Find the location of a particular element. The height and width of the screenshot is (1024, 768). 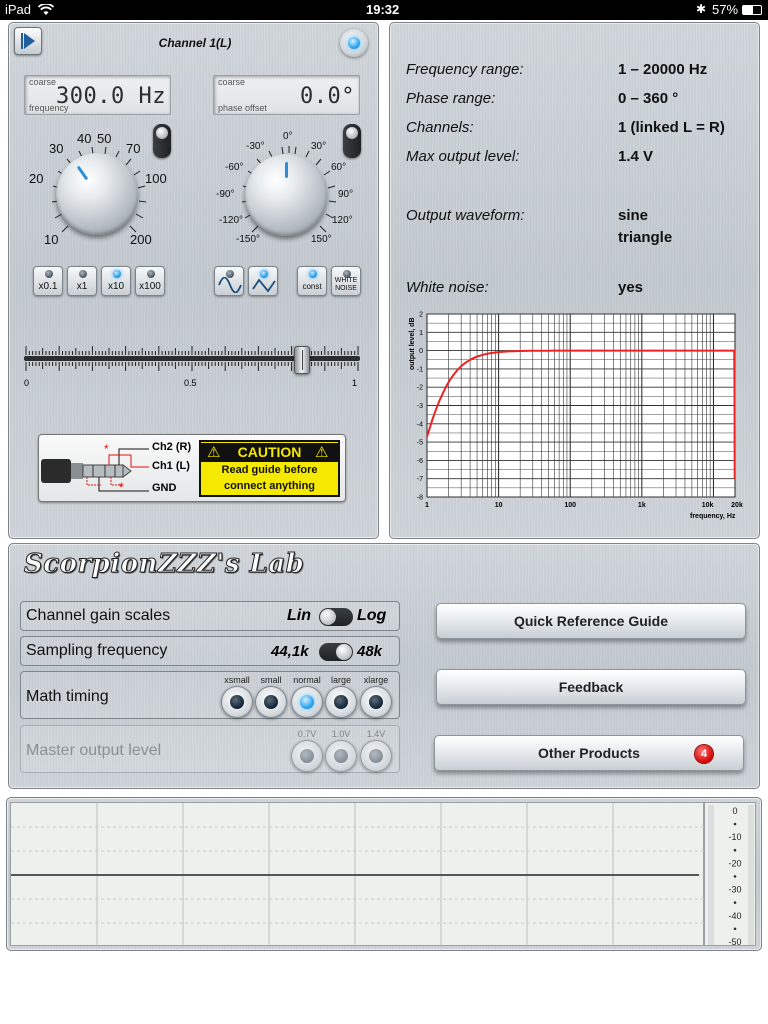

audio-jack-icon: * * is located at coordinates (95, 468).